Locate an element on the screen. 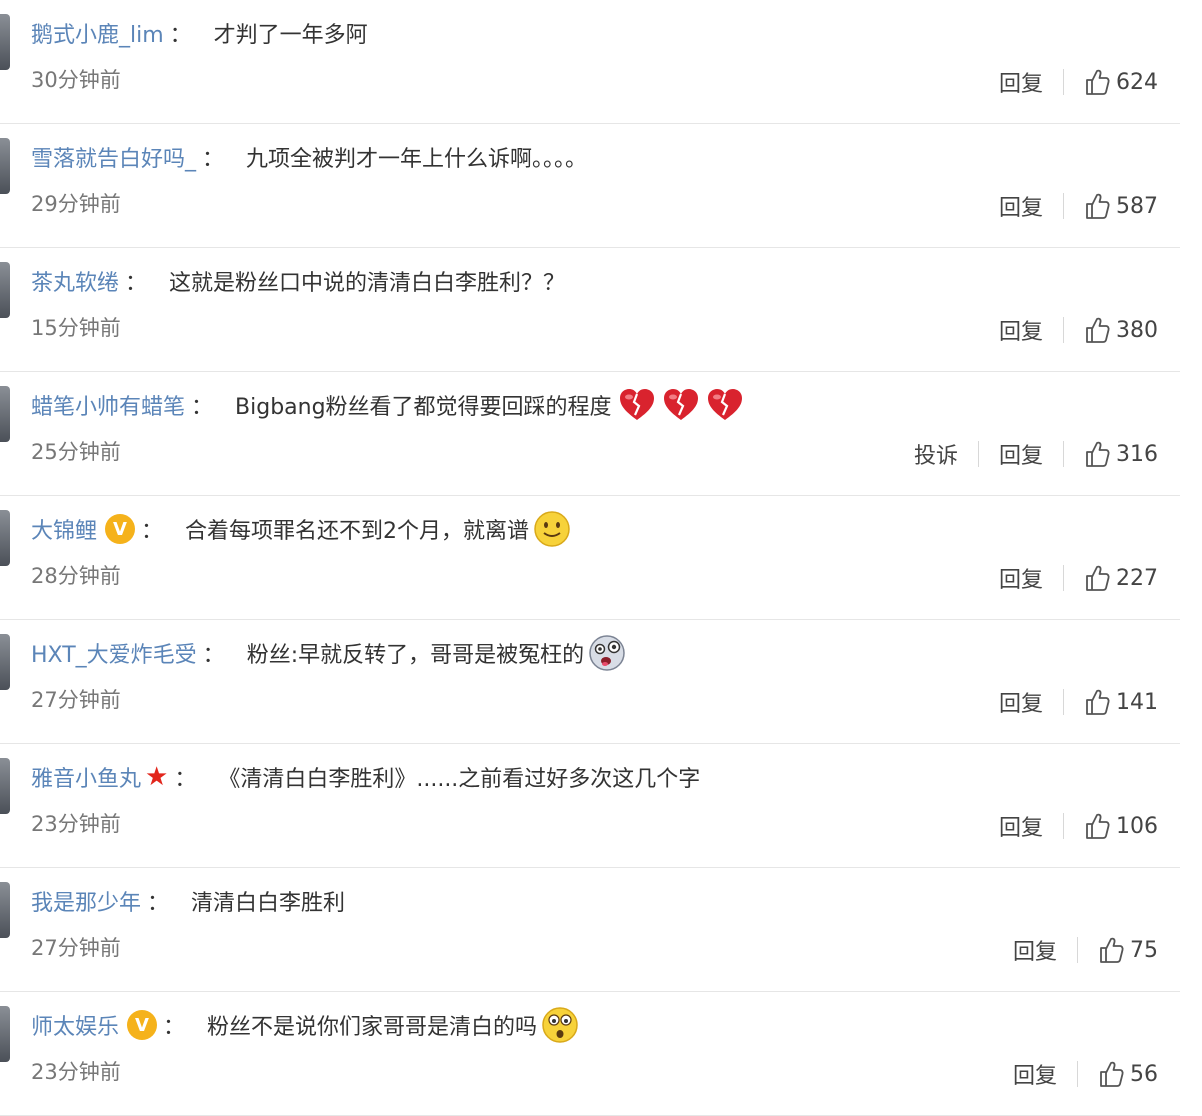 The image size is (1202, 1116). comment-actions: 回复 624 is located at coordinates (1078, 82).